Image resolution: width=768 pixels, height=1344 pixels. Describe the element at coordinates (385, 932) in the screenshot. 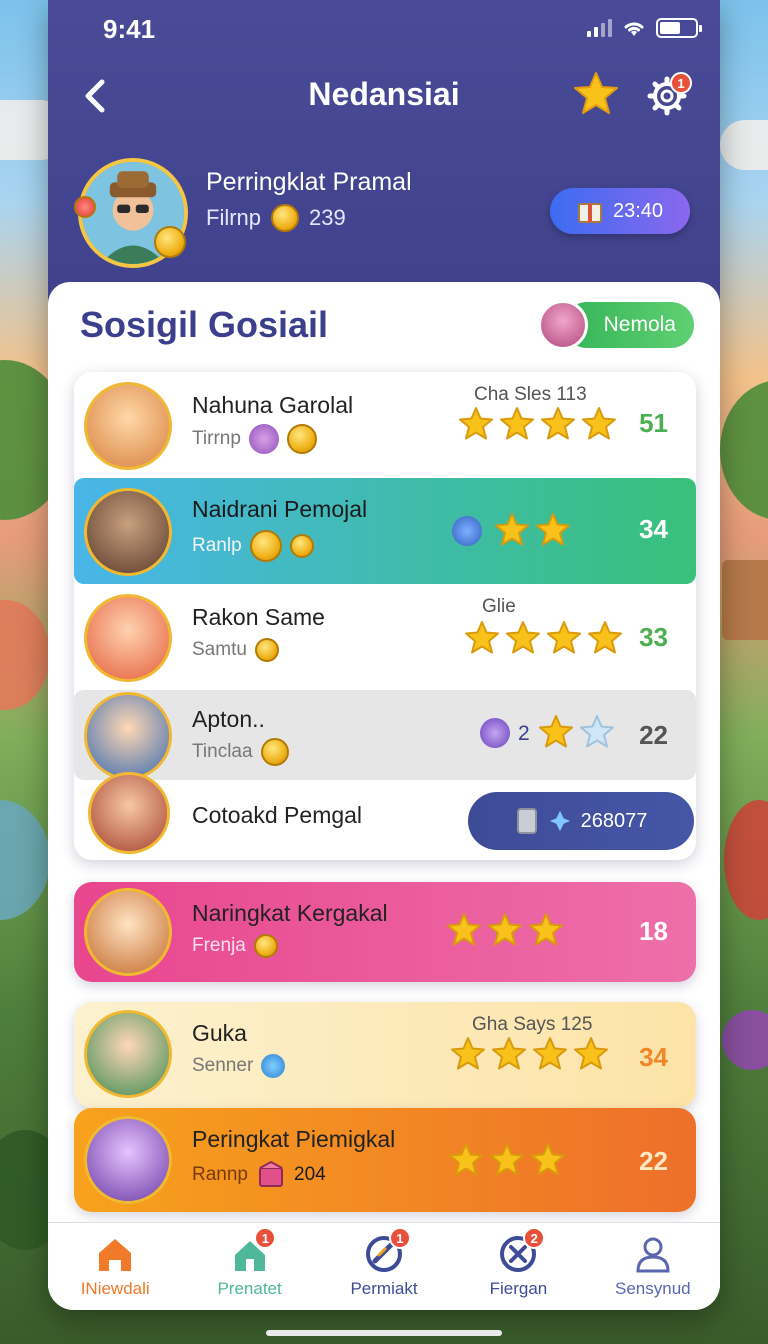

I see `rank-card: Naringkat Kergakal Frenja 18` at that location.